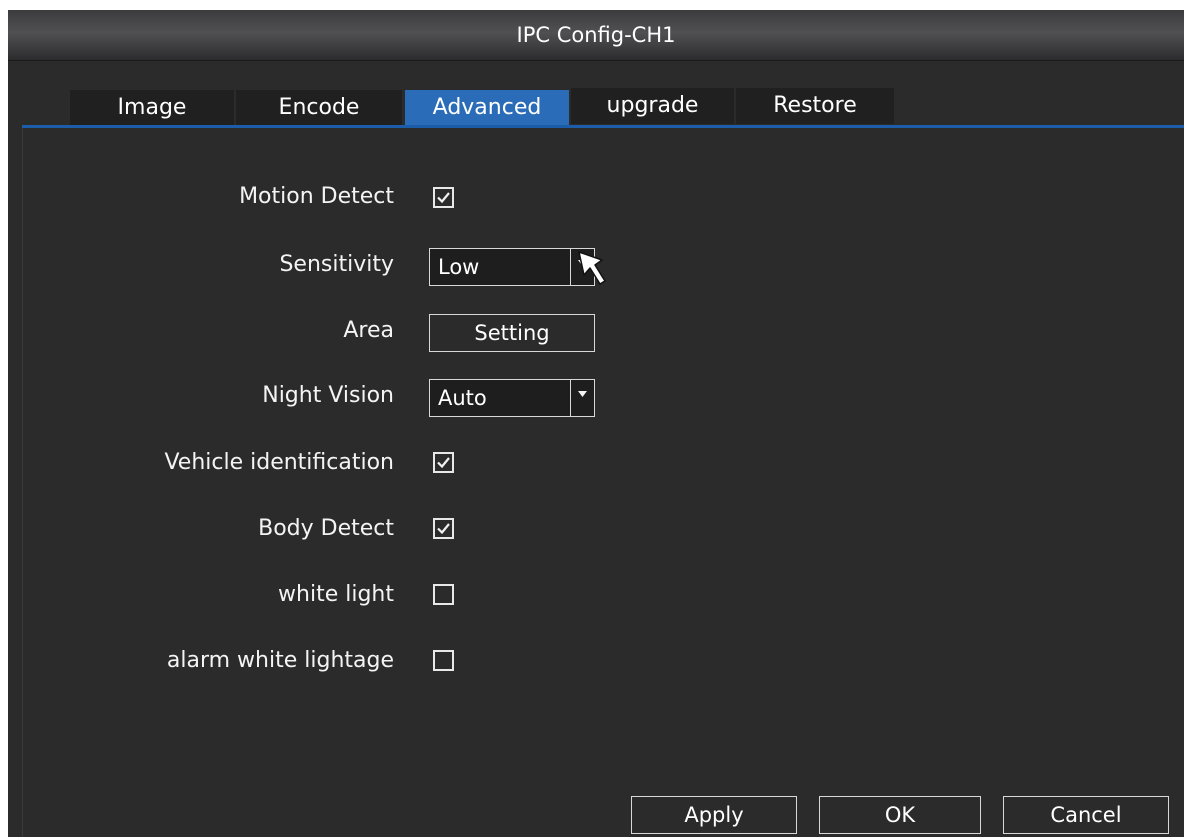  I want to click on sensitivity-value: Low, so click(459, 267).